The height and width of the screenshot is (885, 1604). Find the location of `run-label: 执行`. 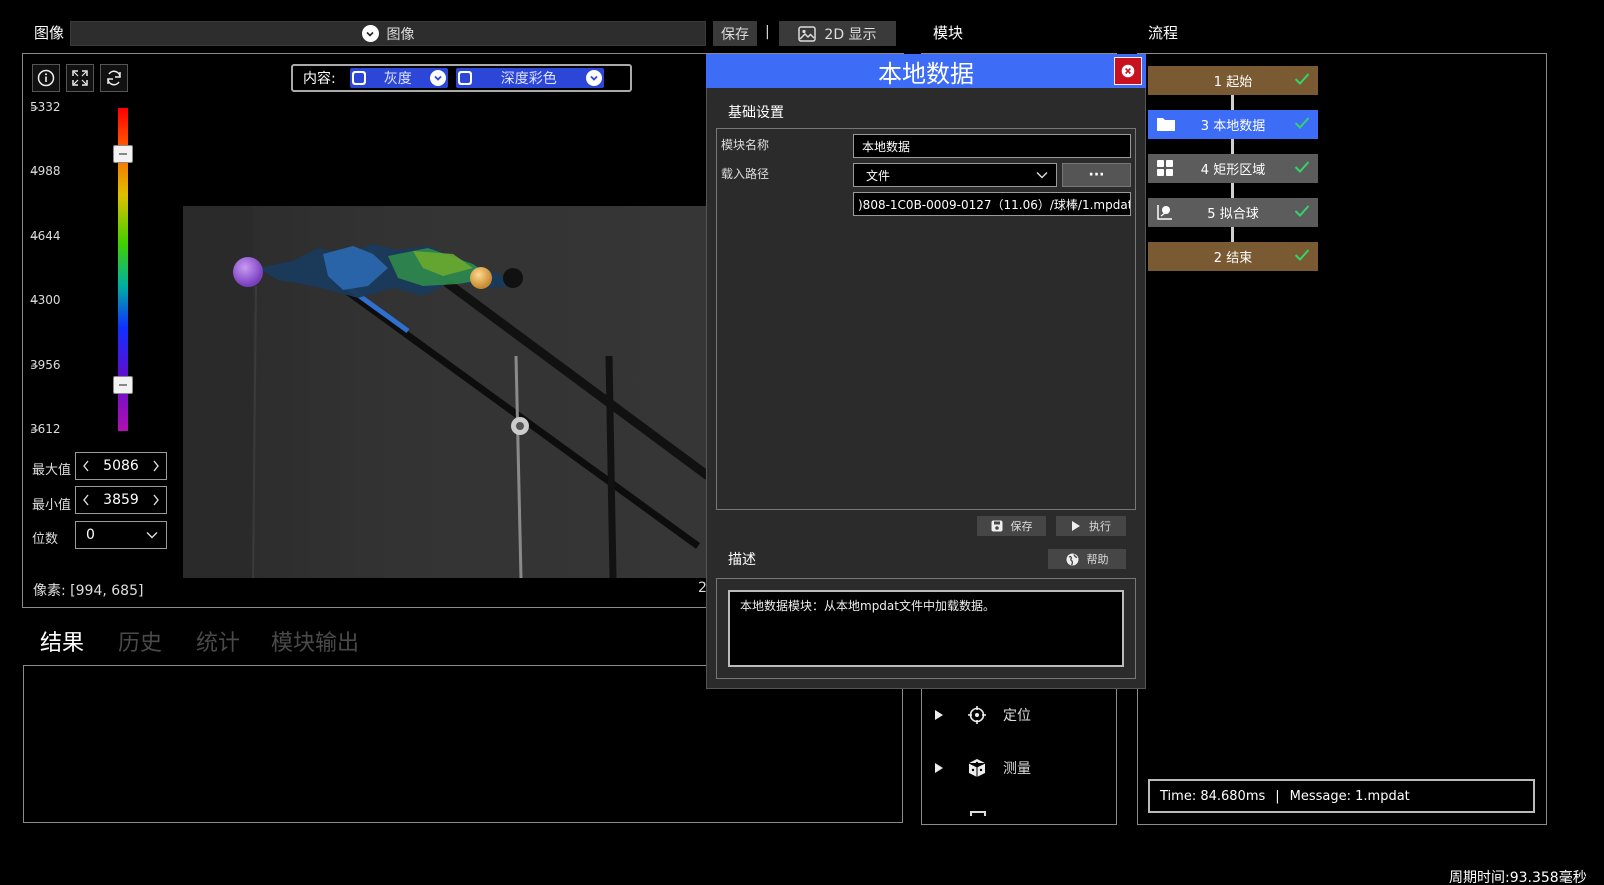

run-label: 执行 is located at coordinates (1100, 526).